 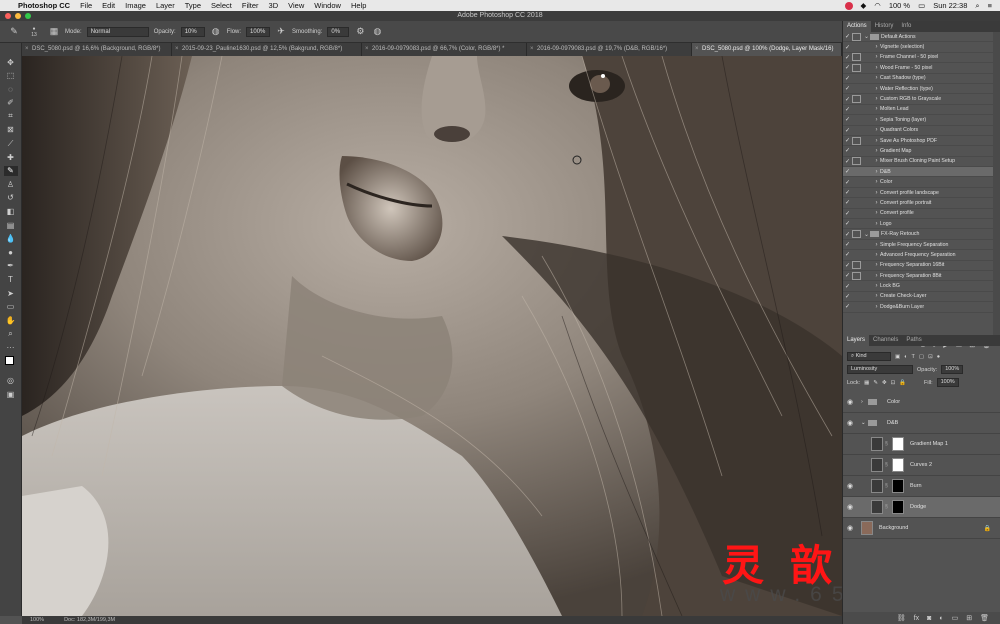 What do you see at coordinates (864, 5) in the screenshot?
I see `dropbox-icon: ◆` at bounding box center [864, 5].